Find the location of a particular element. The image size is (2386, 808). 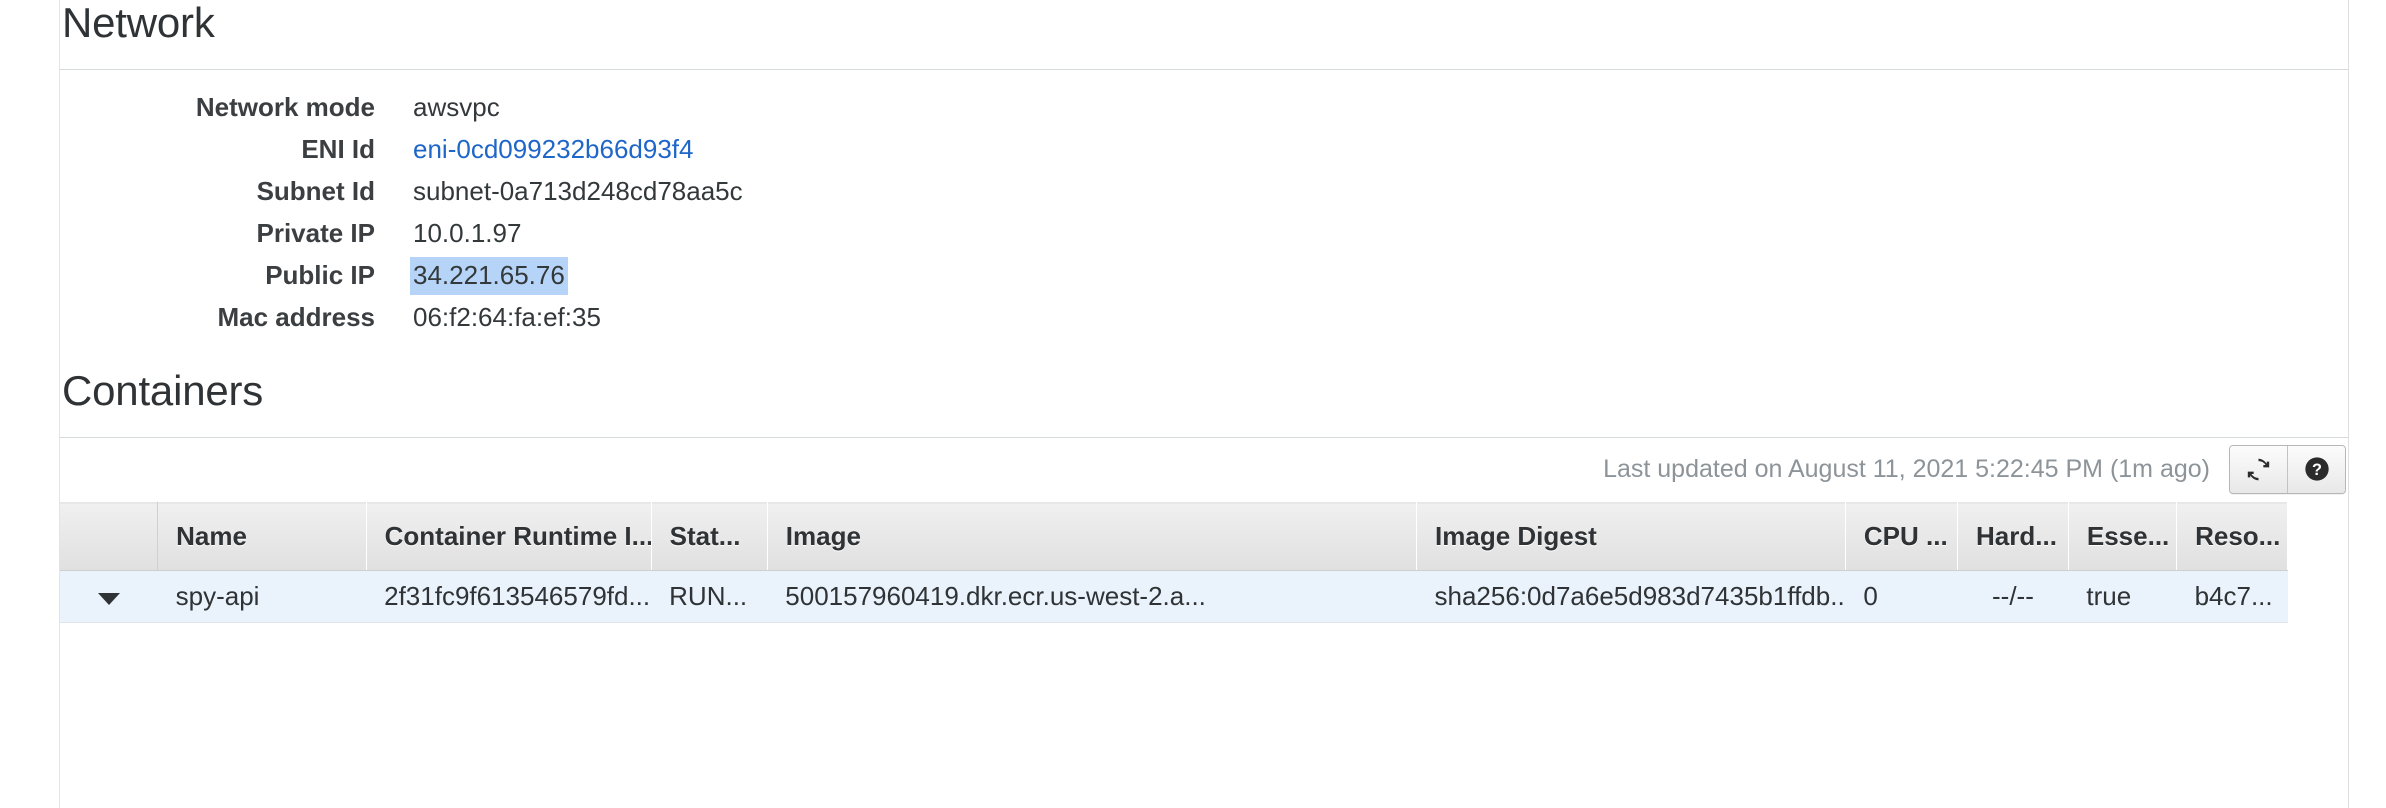

refresh-button is located at coordinates (2258, 469).